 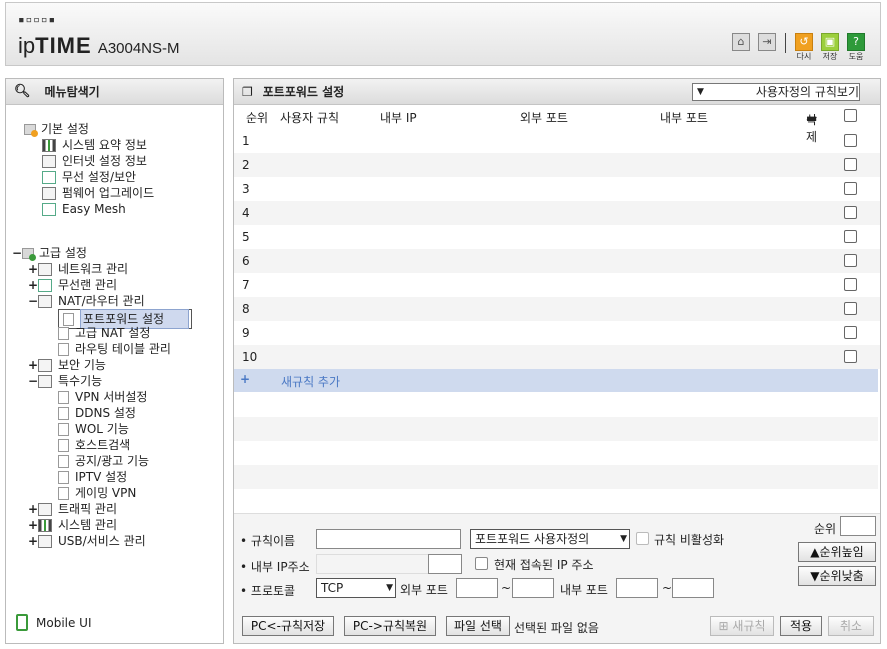 I want to click on tree-special: − 특수기능, so click(x=65, y=381).